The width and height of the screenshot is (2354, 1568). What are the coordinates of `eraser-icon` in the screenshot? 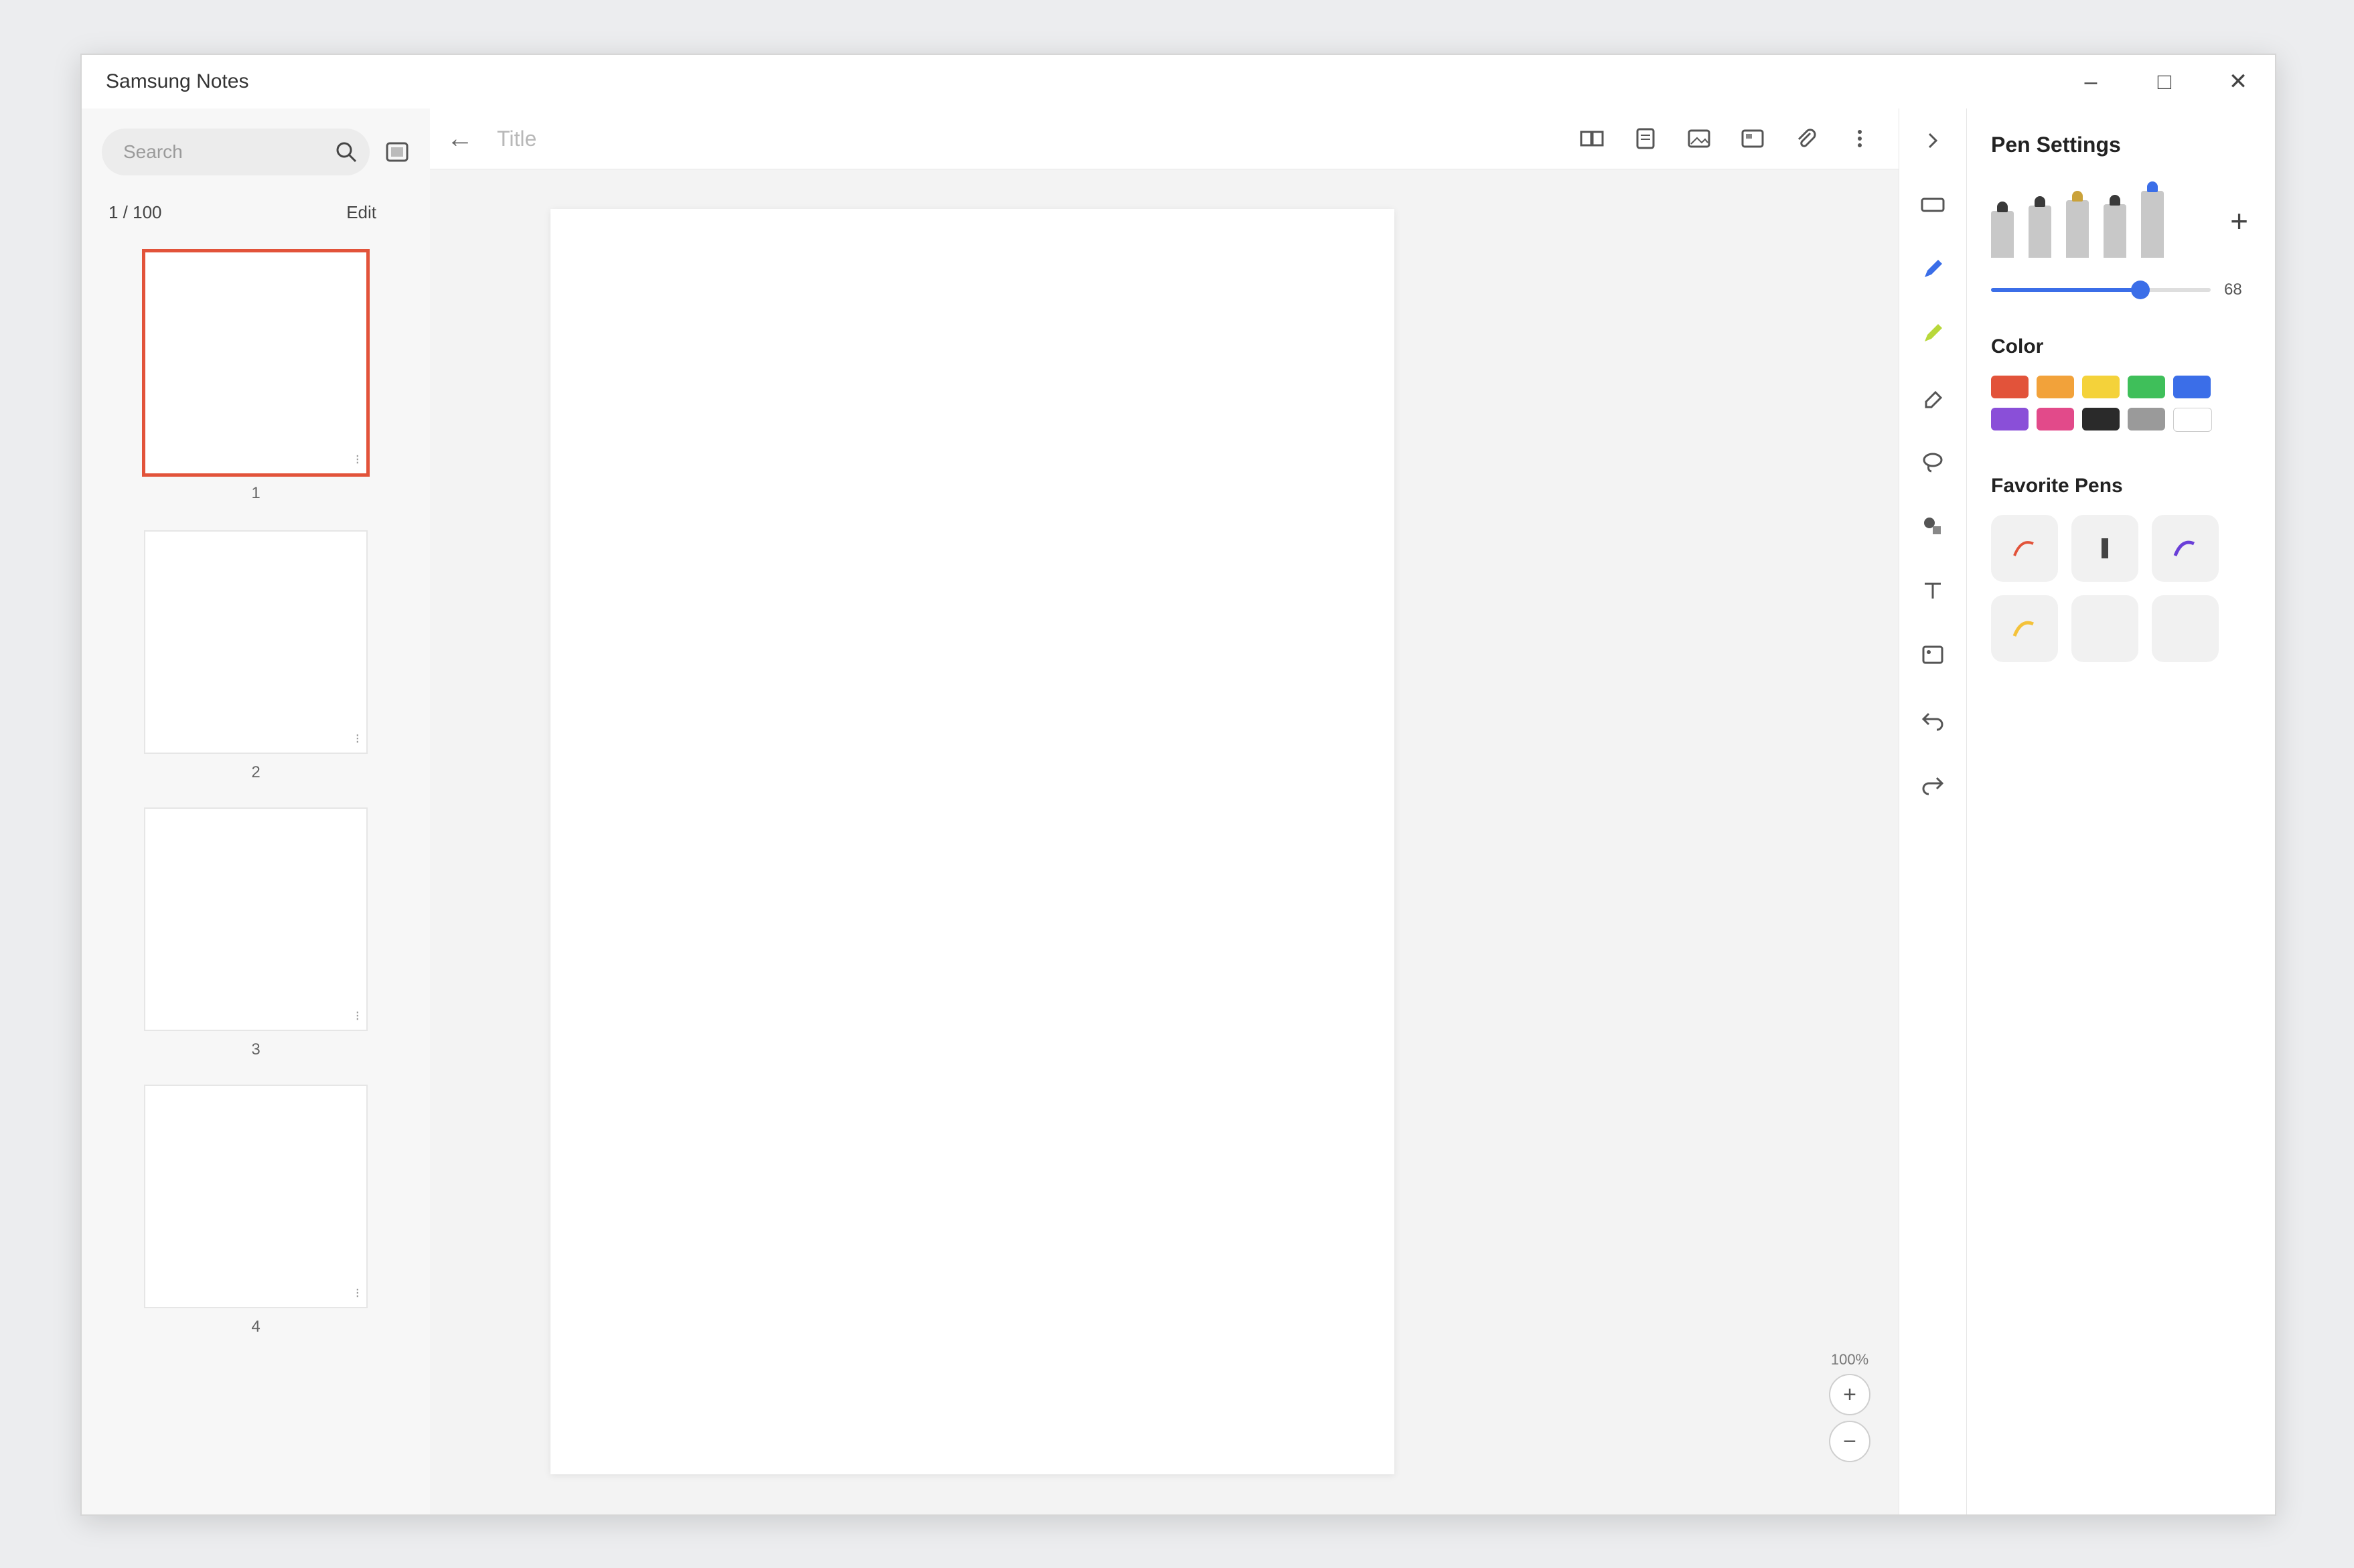 It's located at (1932, 398).